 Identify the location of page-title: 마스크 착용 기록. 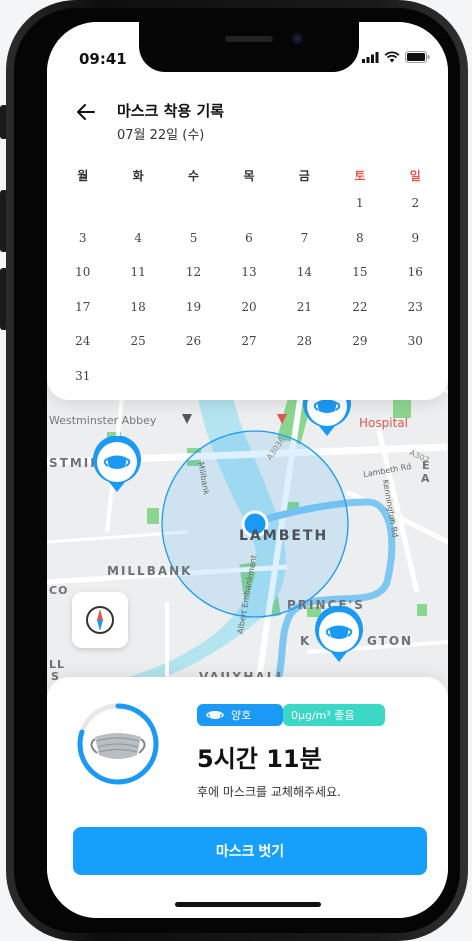
(171, 111).